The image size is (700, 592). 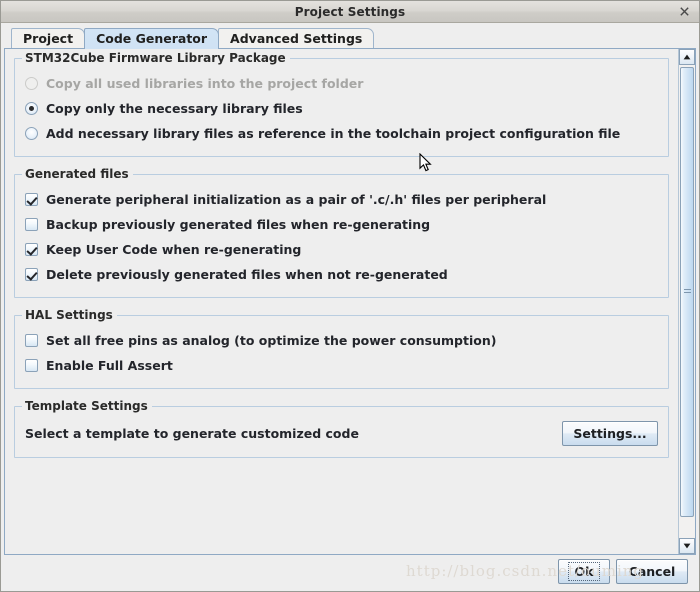 What do you see at coordinates (341, 108) in the screenshot?
I see `radio-row-copy-necessary-libraries: Copy only the necessary library files` at bounding box center [341, 108].